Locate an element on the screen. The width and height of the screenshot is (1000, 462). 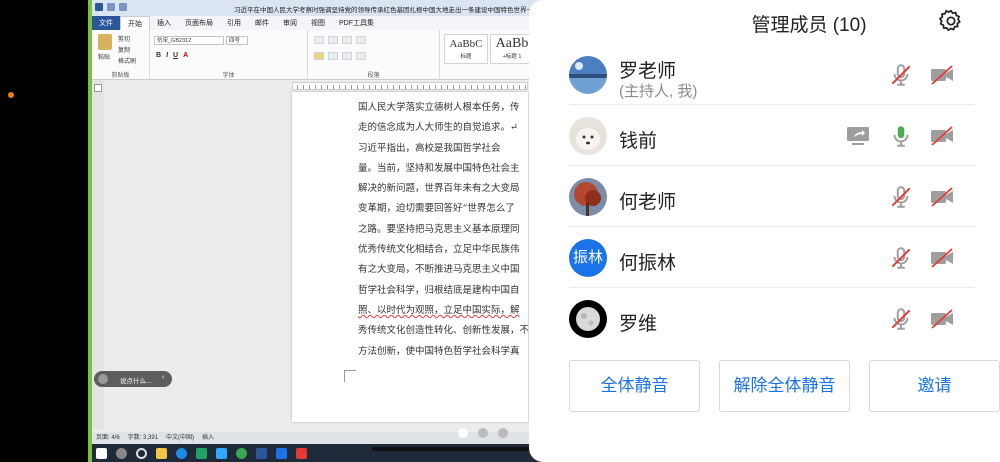
member-row: 何老师 is located at coordinates (767, 196).